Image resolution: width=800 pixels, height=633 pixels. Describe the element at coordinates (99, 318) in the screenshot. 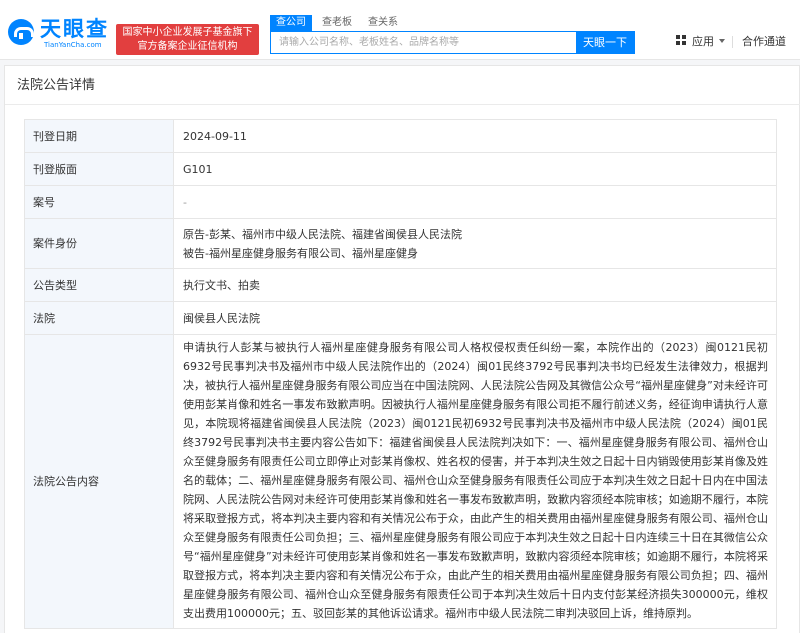

I see `label-court: 法院` at that location.